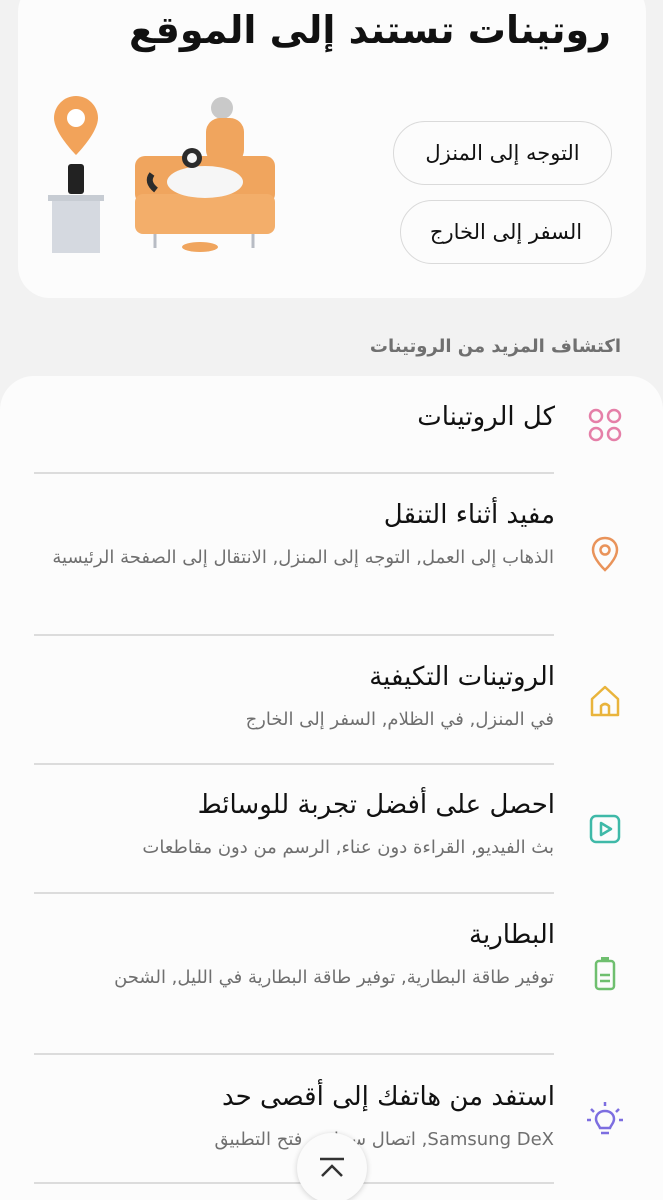 This screenshot has height=1200, width=663. What do you see at coordinates (388, 1097) in the screenshot?
I see `list-item-title: استفد من هاتفك إلى أقصى حد` at bounding box center [388, 1097].